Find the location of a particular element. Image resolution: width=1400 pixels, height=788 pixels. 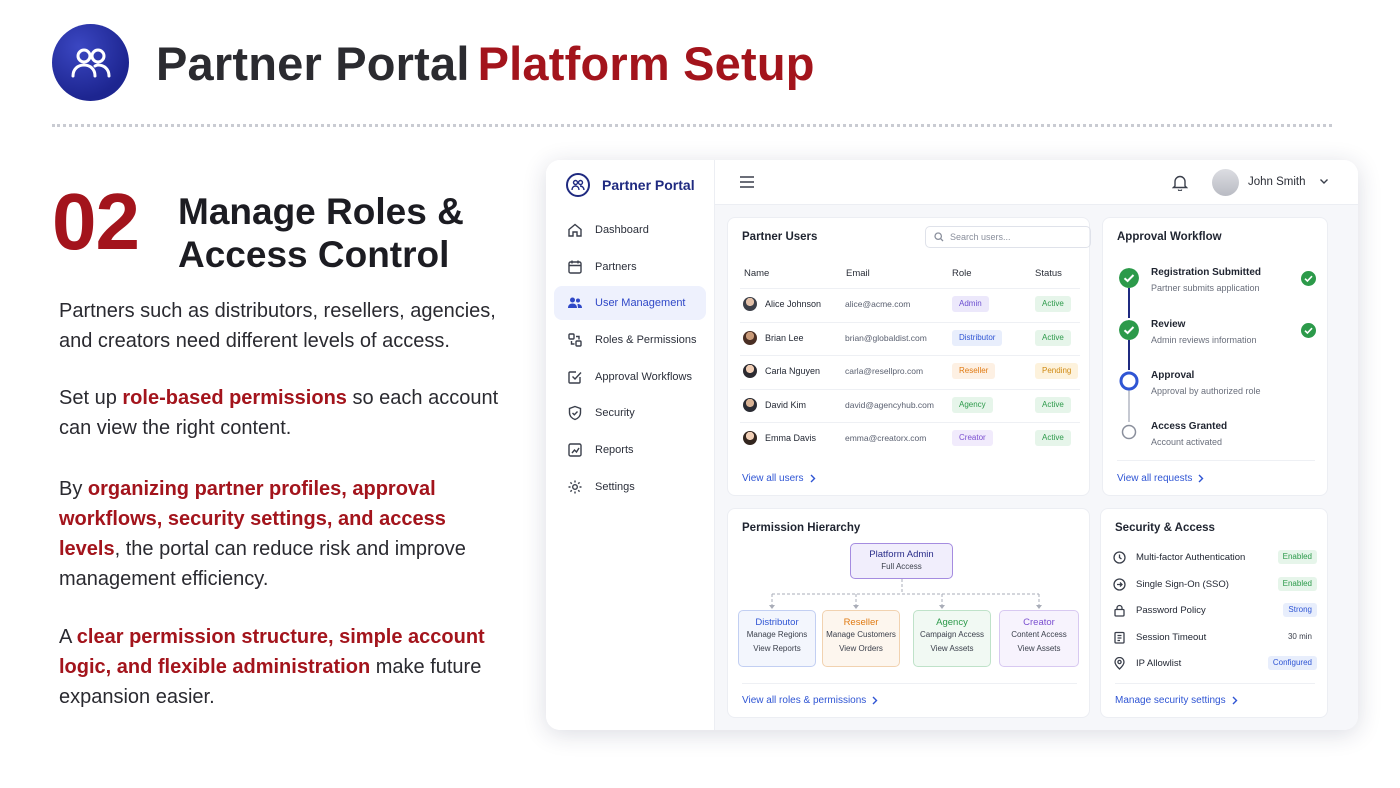

role-title: Distributor is located at coordinates (777, 622).